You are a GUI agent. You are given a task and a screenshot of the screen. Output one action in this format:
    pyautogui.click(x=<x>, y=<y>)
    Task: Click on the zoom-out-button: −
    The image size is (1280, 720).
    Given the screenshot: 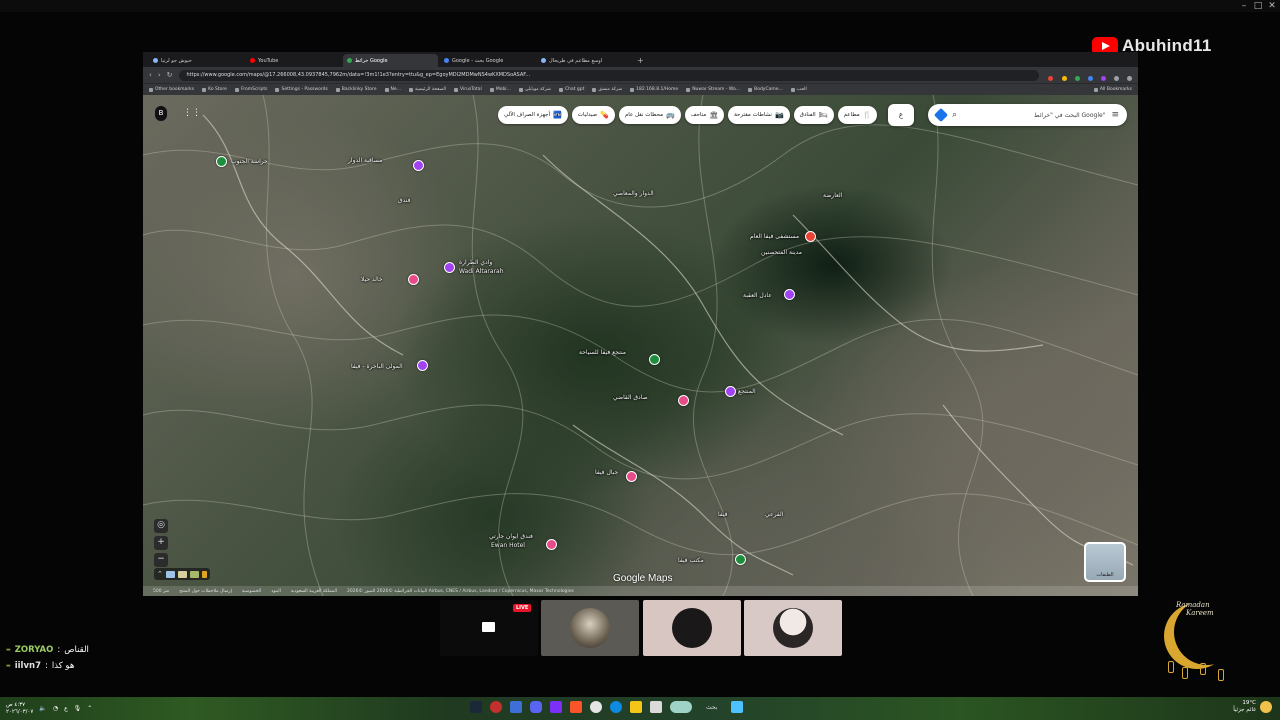 What is the action you would take?
    pyautogui.click(x=161, y=560)
    